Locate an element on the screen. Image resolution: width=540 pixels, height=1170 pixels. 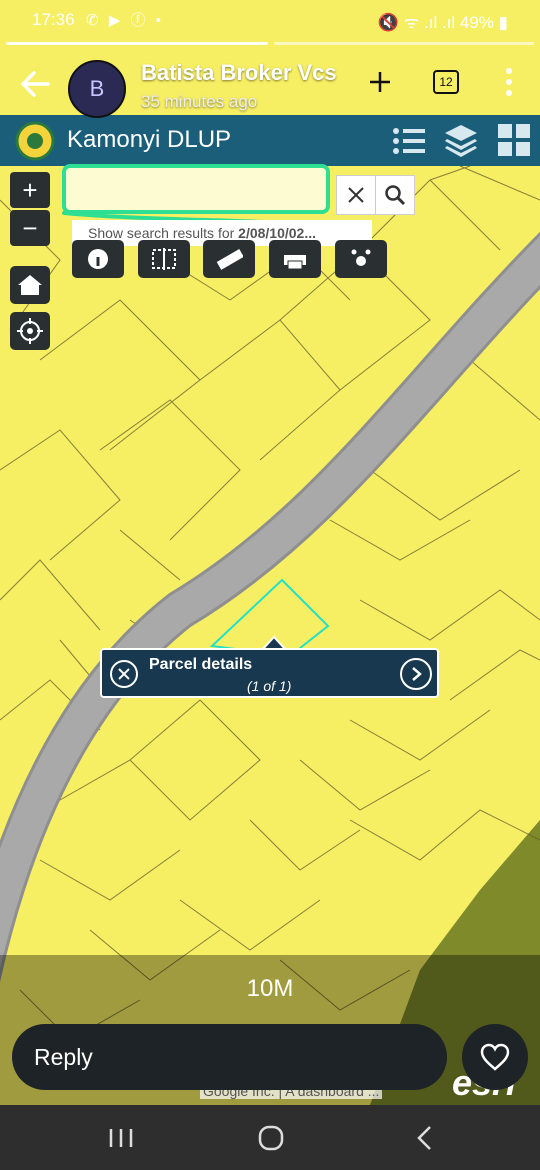
measure-tool-button is located at coordinates (229, 259).